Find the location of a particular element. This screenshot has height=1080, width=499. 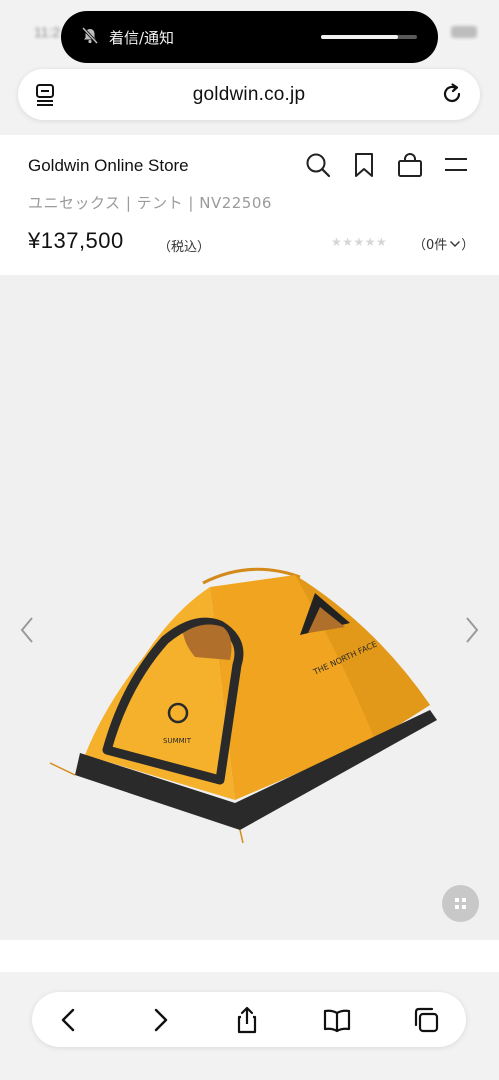

browser-toolbar is located at coordinates (249, 1019).